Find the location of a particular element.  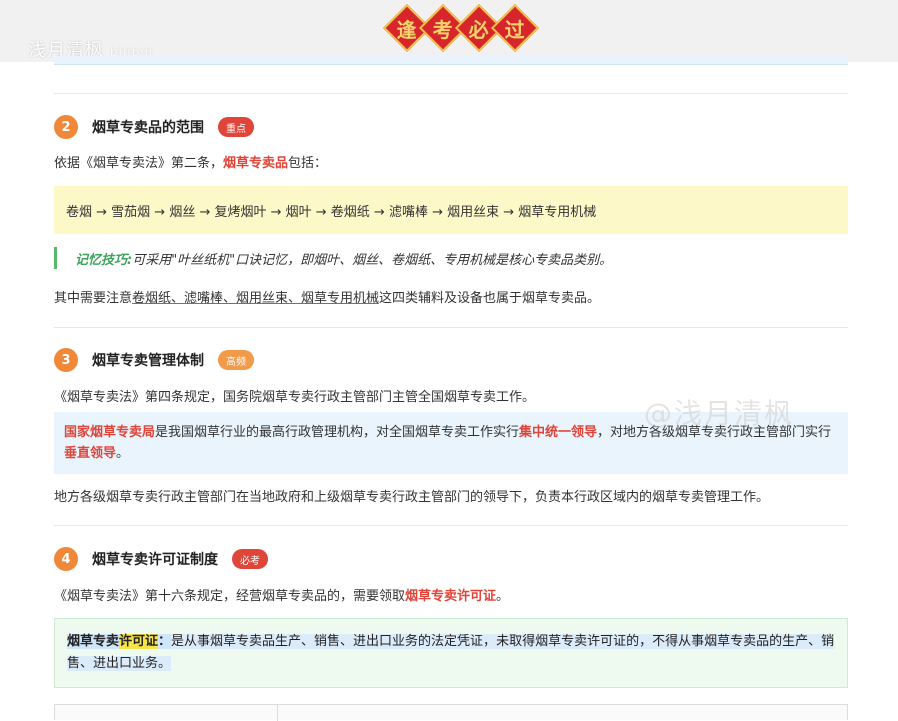

intro-highlight: 烟草专卖品 is located at coordinates (256, 163).